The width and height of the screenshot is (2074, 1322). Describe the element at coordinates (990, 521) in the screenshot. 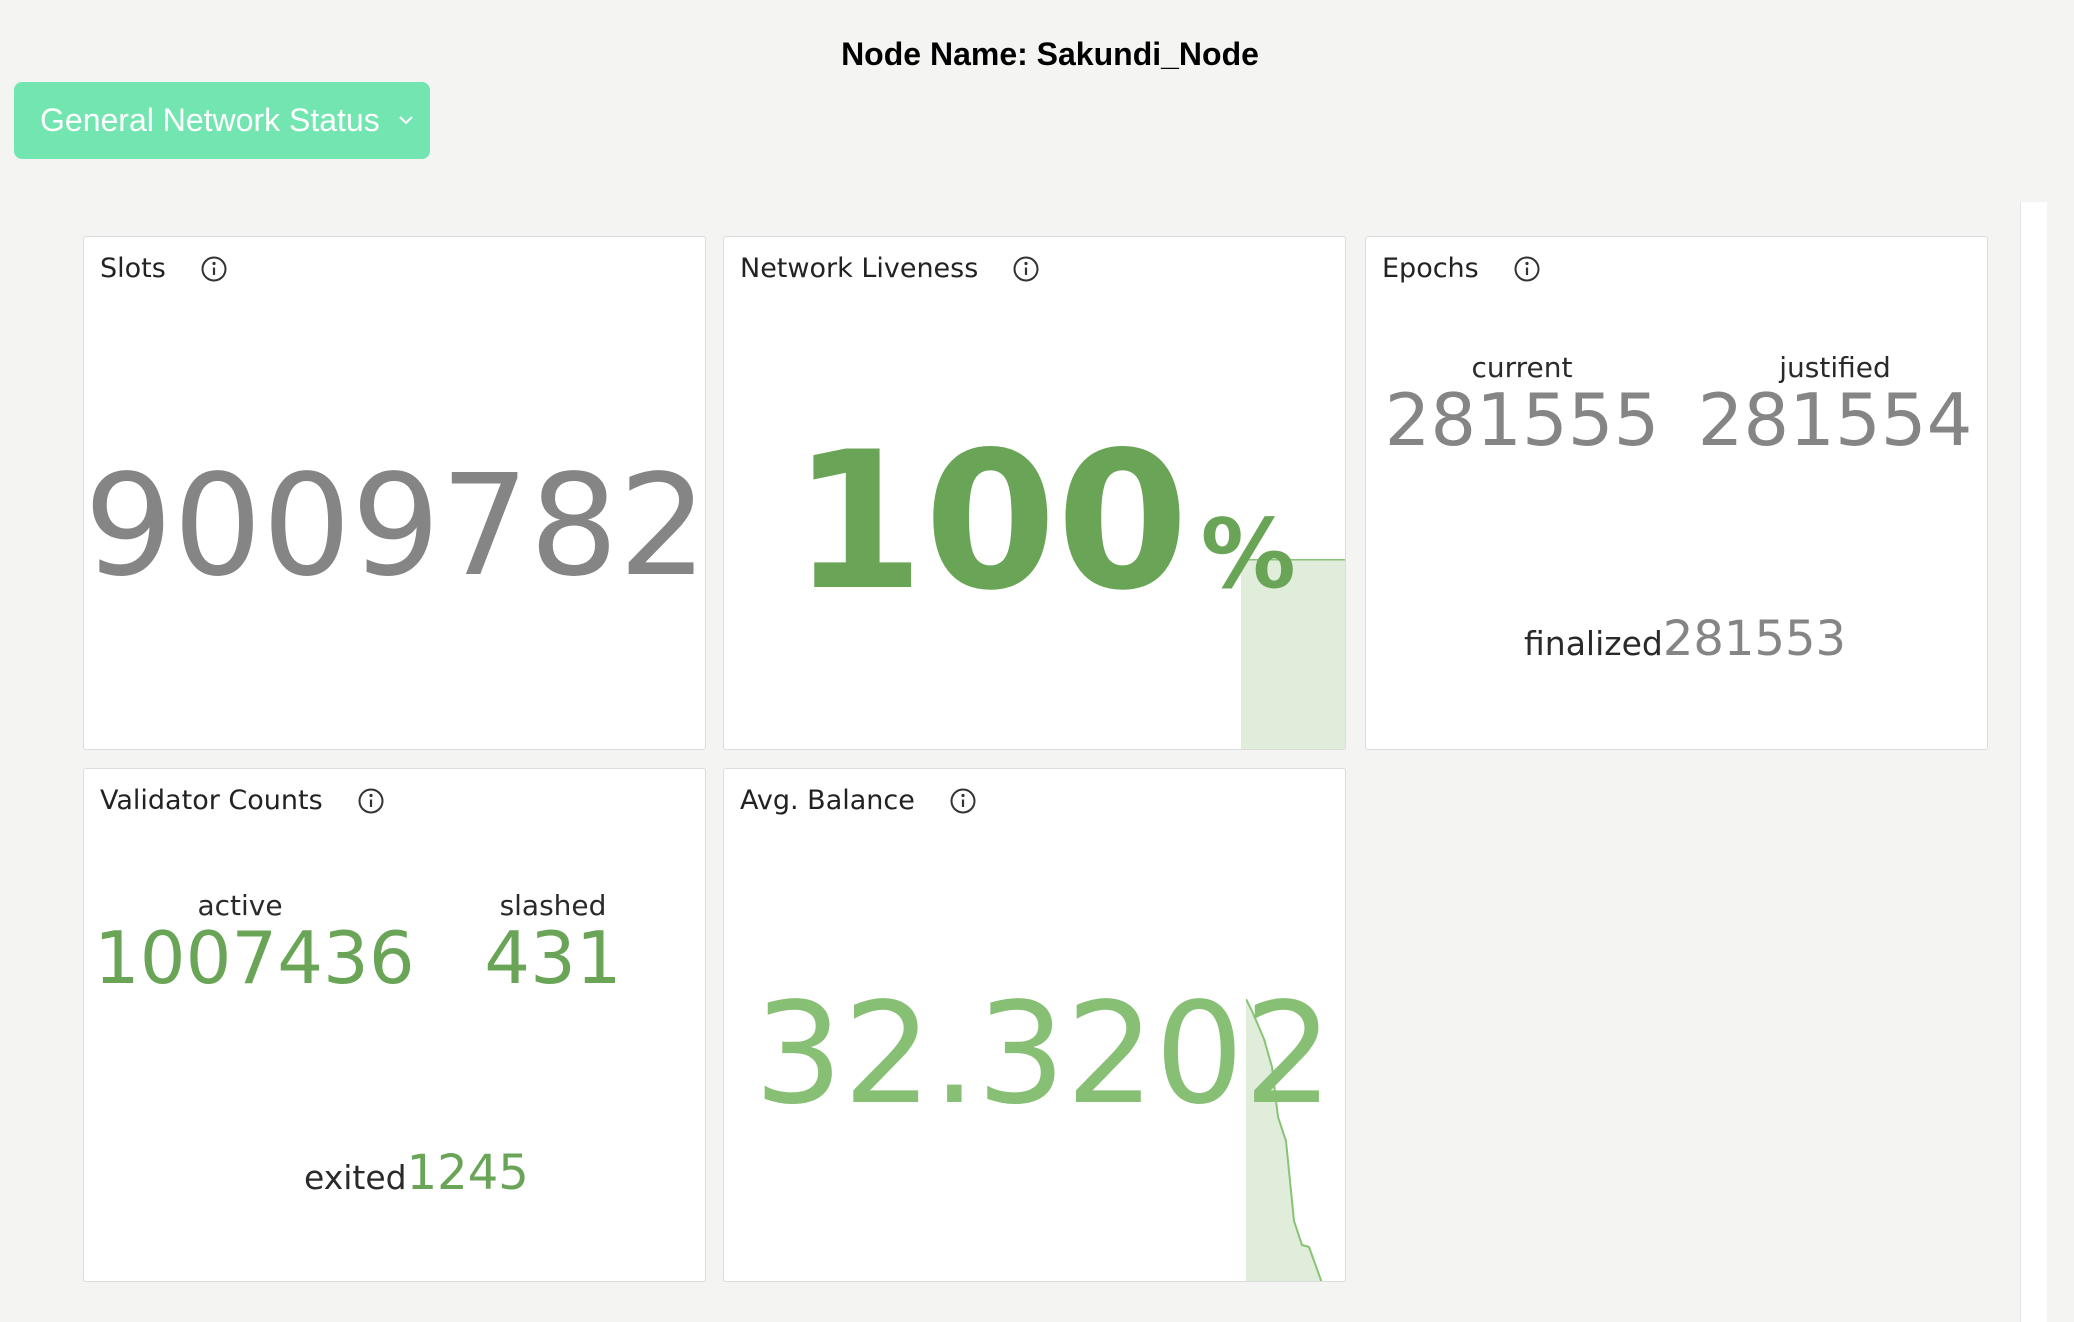

I see `liveness-value: 100` at that location.